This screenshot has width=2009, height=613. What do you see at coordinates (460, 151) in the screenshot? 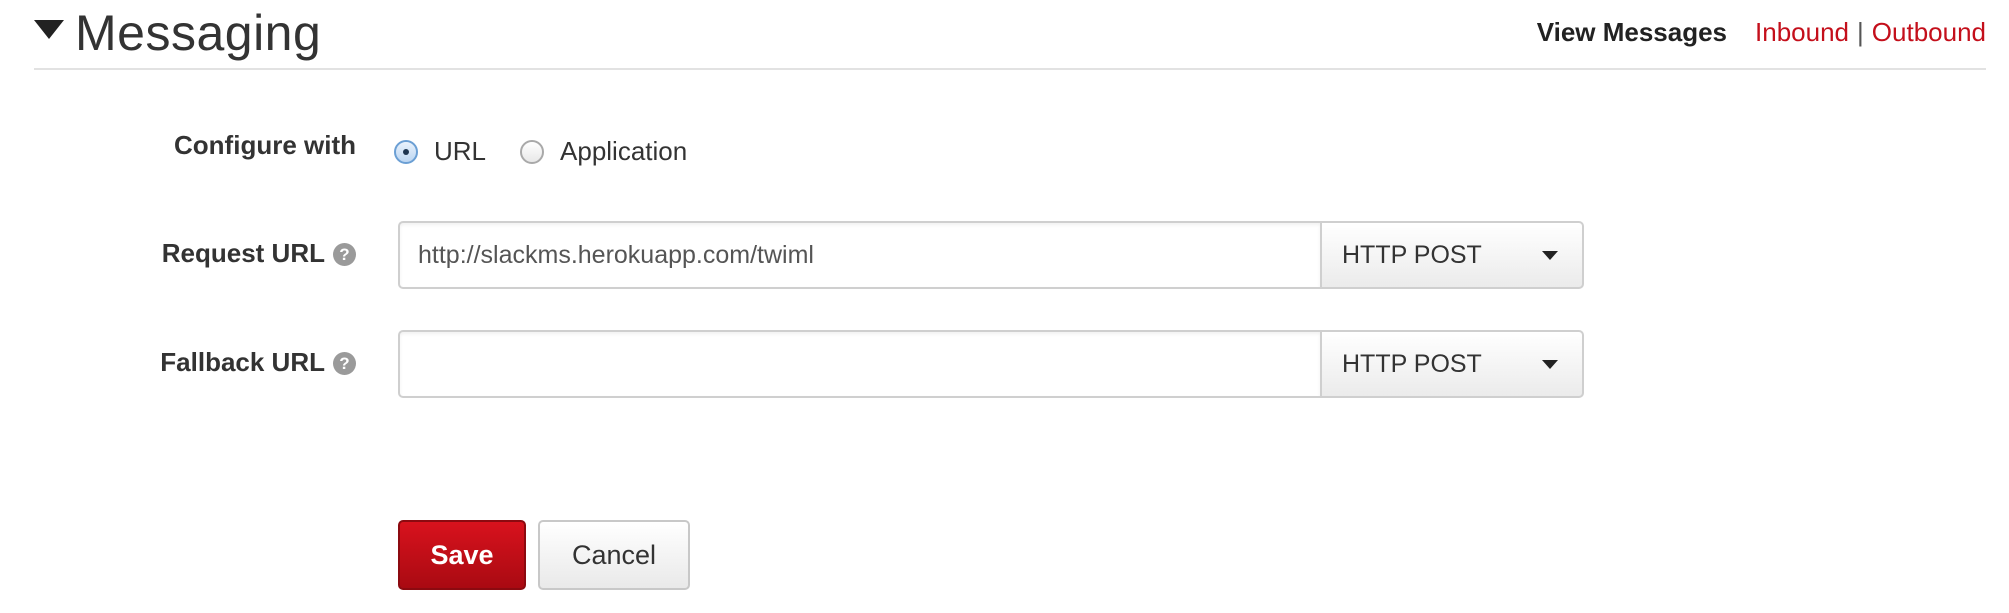
I see `url-radio-label: URL` at bounding box center [460, 151].